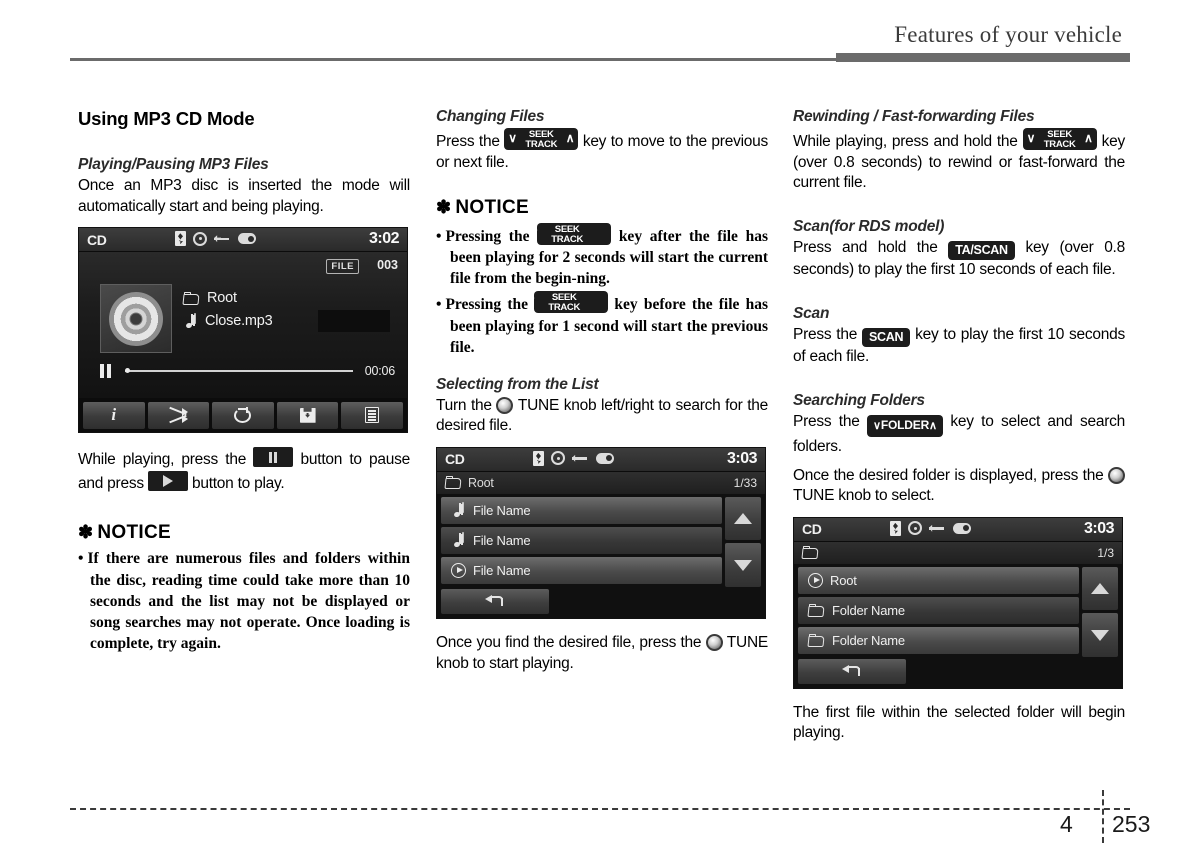  Describe the element at coordinates (1105, 552) in the screenshot. I see `list-page-count: 1/3` at that location.